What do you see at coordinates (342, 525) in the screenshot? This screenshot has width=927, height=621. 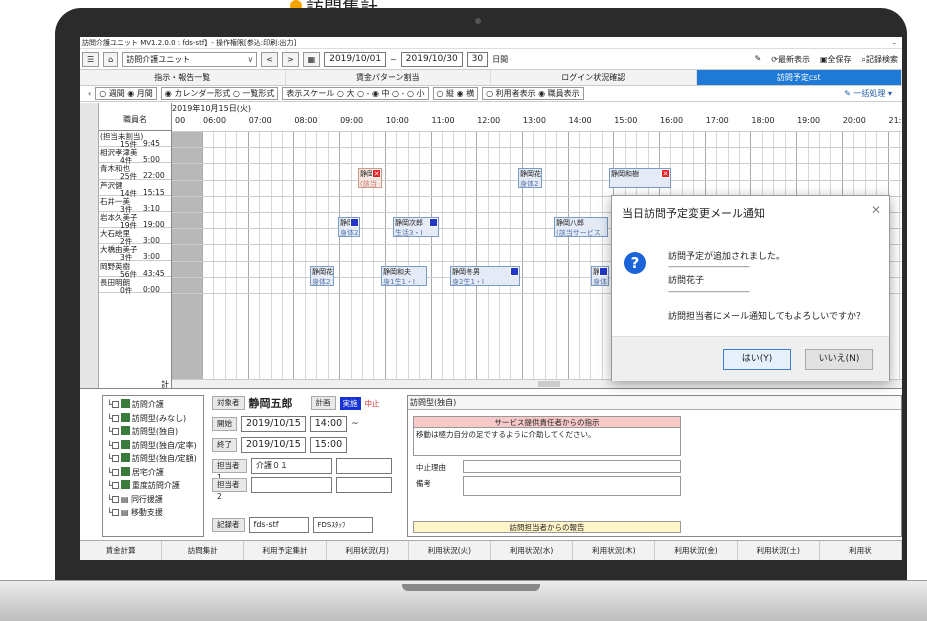 I see `recorder-name-field: FDSｽﾀｯﾌ` at bounding box center [342, 525].